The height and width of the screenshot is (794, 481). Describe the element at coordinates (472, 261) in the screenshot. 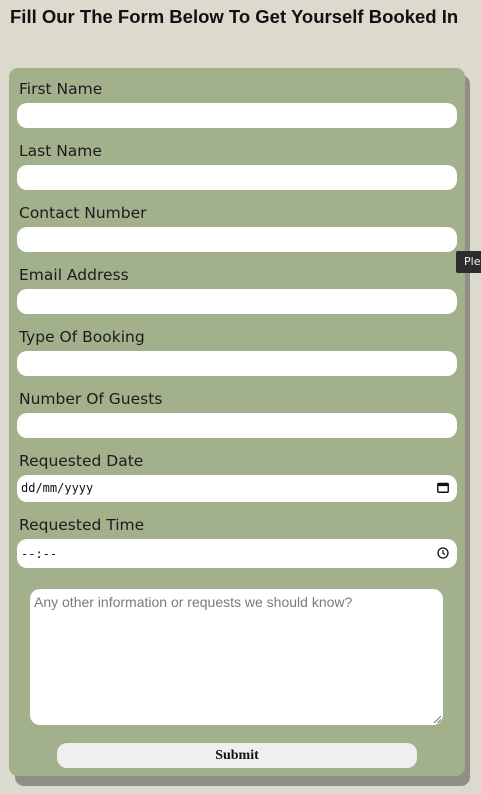

I see `validation-tooltip-text: Please fill in this field.` at that location.